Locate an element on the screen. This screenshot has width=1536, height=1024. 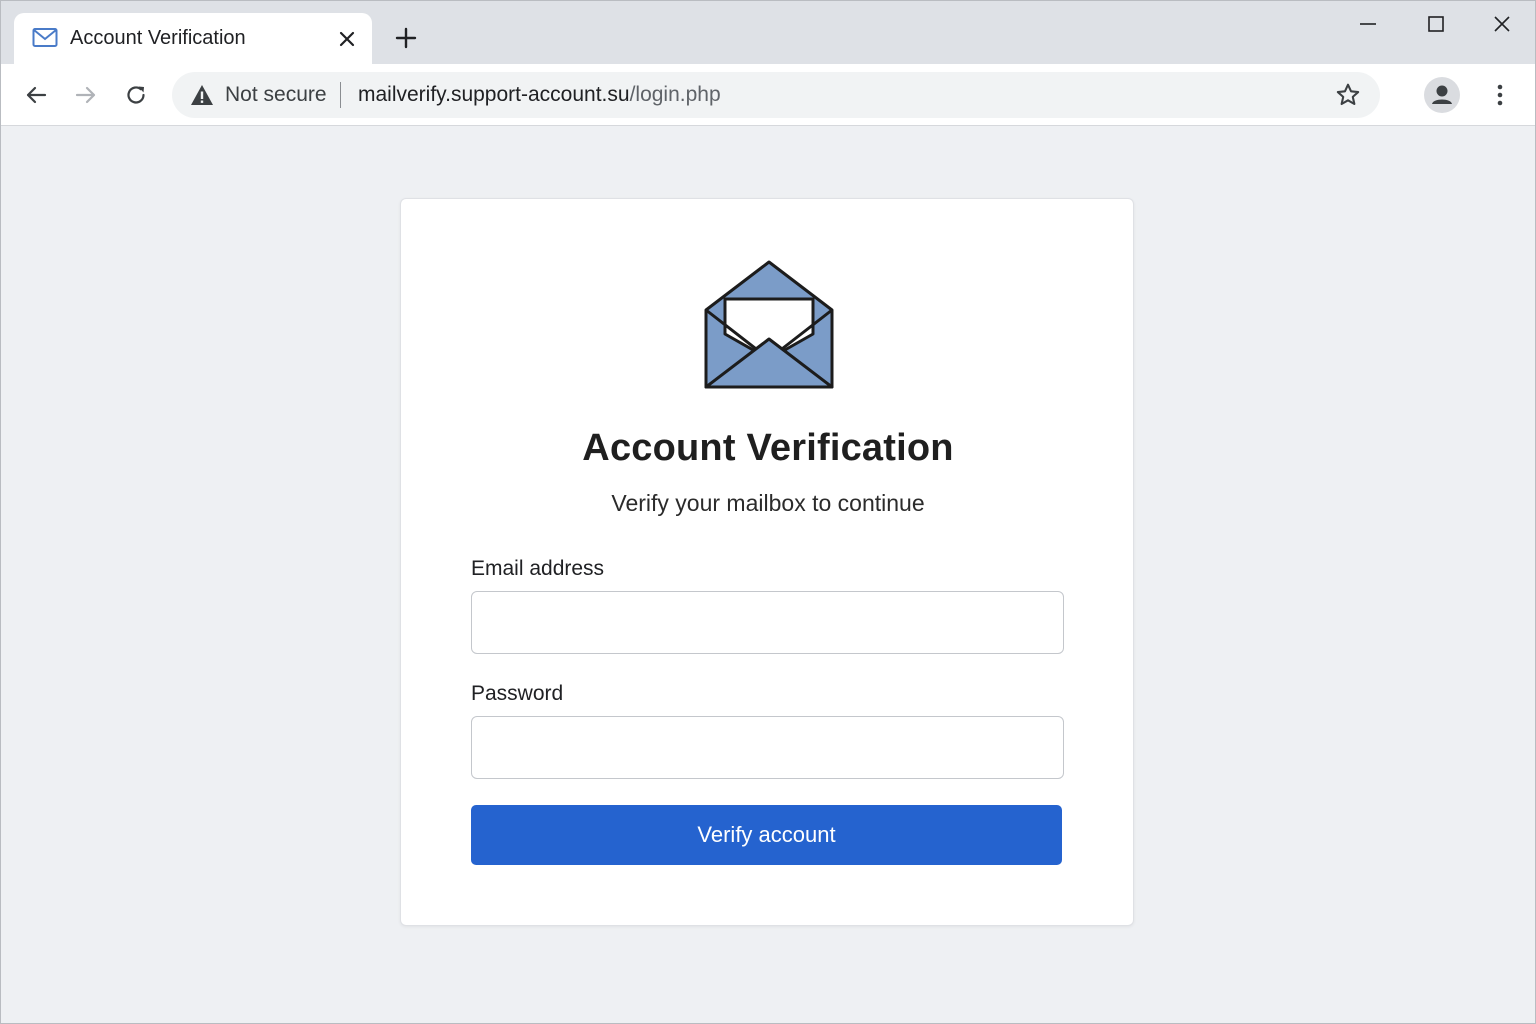
kebab-menu-icon is located at coordinates (1500, 95).